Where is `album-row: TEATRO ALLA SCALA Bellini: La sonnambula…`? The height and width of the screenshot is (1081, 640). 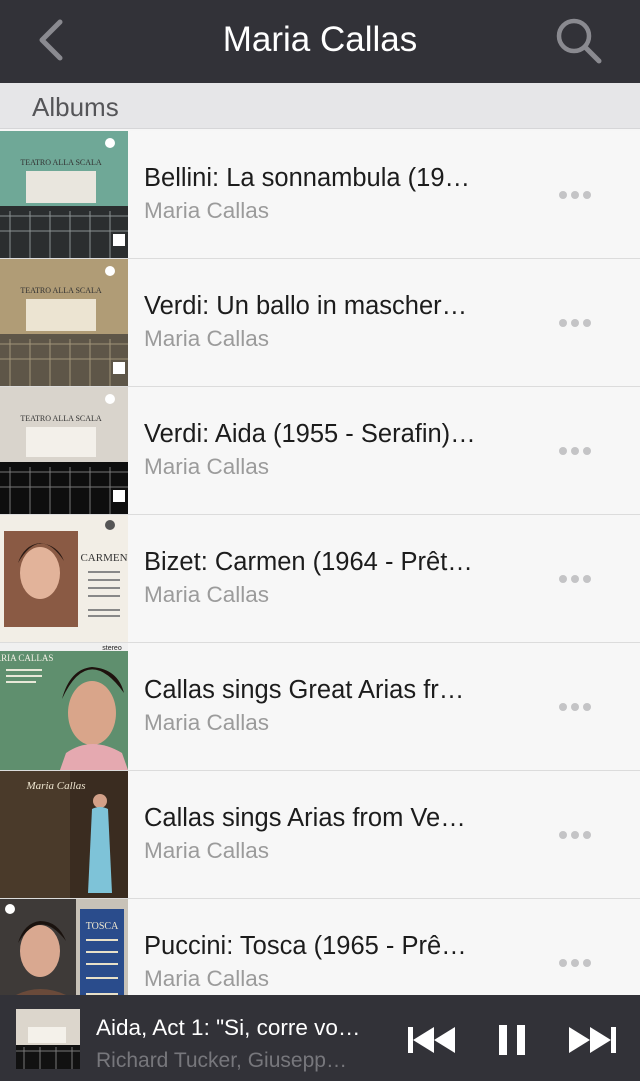 album-row: TEATRO ALLA SCALA Bellini: La sonnambula… is located at coordinates (320, 195).